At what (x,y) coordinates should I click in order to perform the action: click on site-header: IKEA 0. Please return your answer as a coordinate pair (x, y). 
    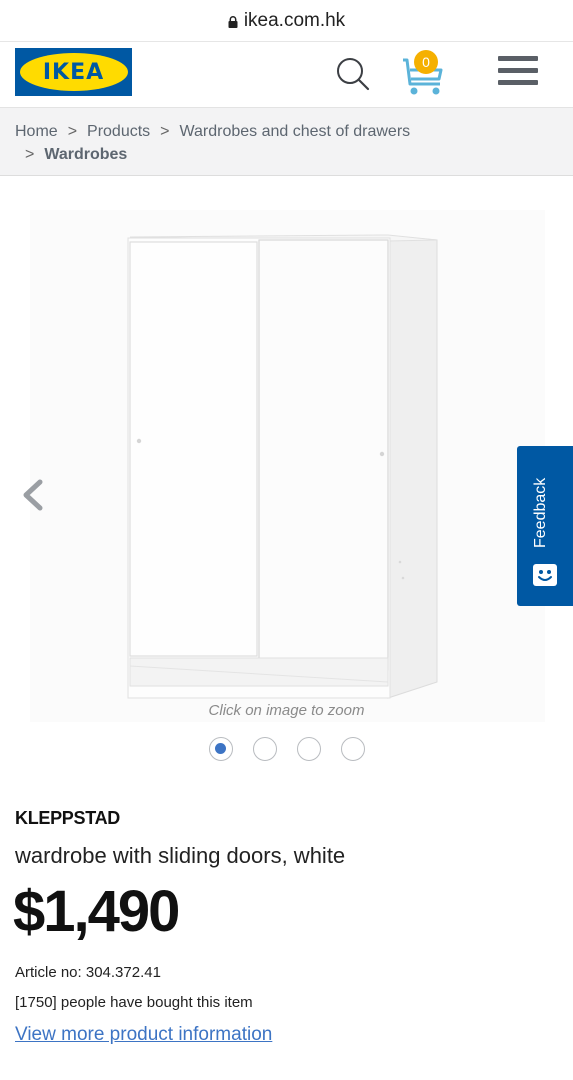
    Looking at the image, I should click on (286, 75).